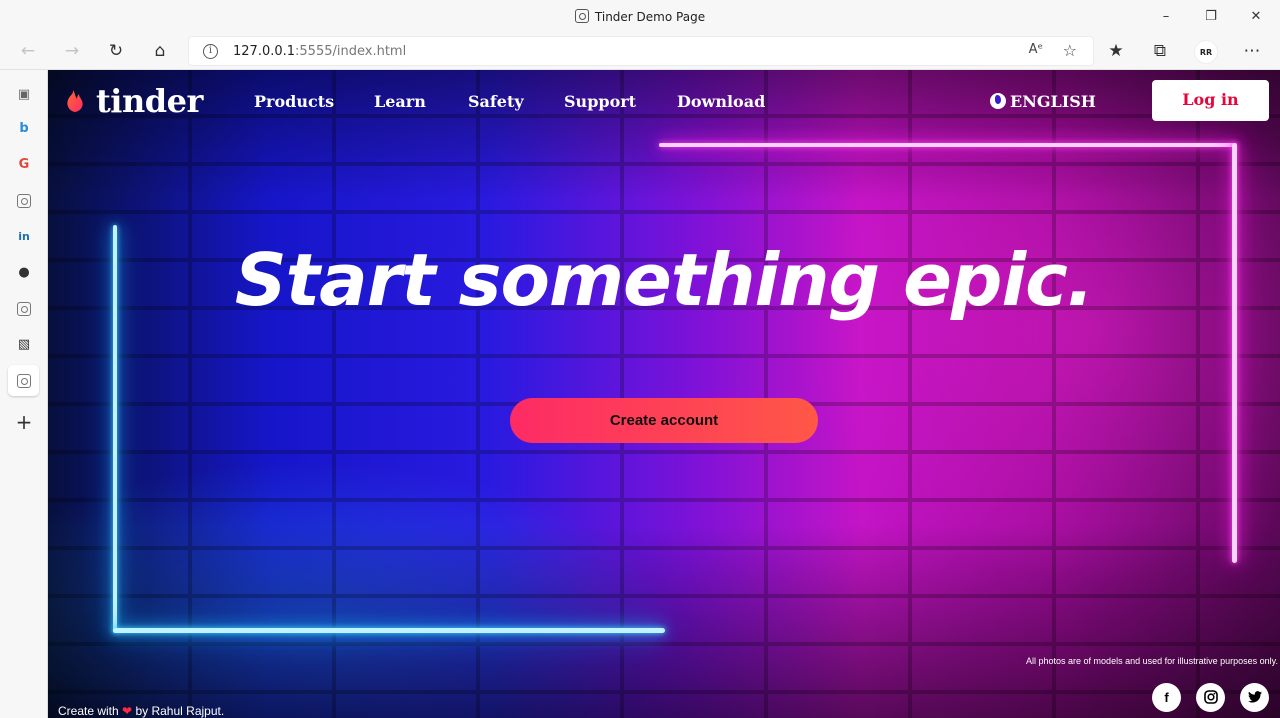 Image resolution: width=1280 pixels, height=718 pixels. Describe the element at coordinates (24, 165) in the screenshot. I see `copilot-icon: G` at that location.